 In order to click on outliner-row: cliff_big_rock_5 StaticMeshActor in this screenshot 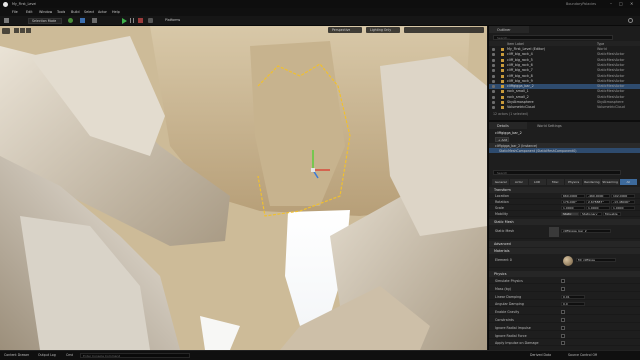, I will do `click(564, 60)`.